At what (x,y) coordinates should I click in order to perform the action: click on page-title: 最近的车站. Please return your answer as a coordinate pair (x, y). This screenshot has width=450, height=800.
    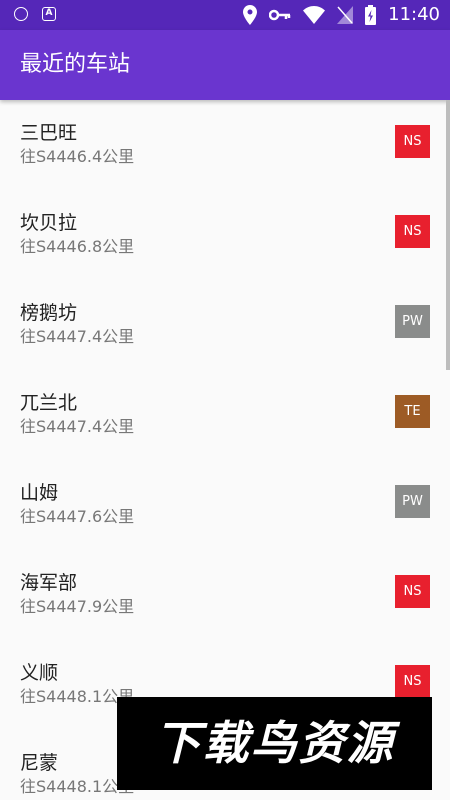
    Looking at the image, I should click on (75, 64).